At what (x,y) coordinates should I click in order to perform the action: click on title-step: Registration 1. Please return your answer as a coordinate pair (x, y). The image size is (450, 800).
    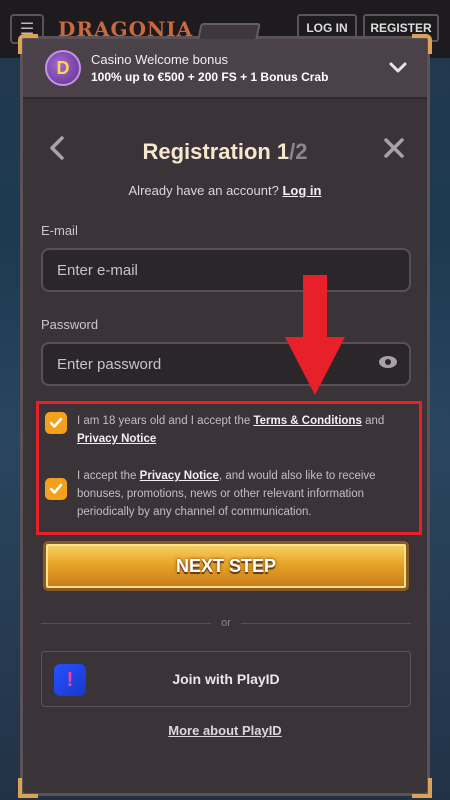
    Looking at the image, I should click on (216, 151).